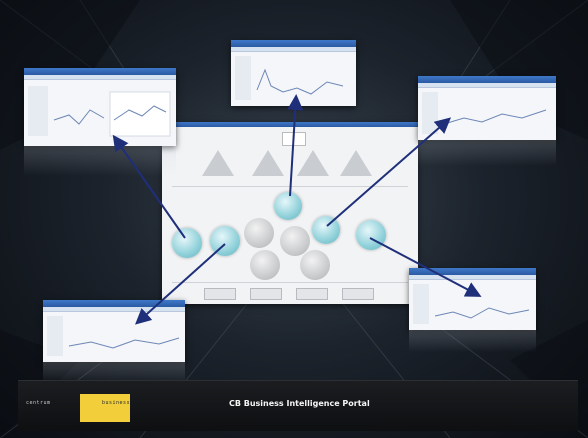 Image resolution: width=588 pixels, height=438 pixels. I want to click on module-node-left-inner, so click(225, 241).